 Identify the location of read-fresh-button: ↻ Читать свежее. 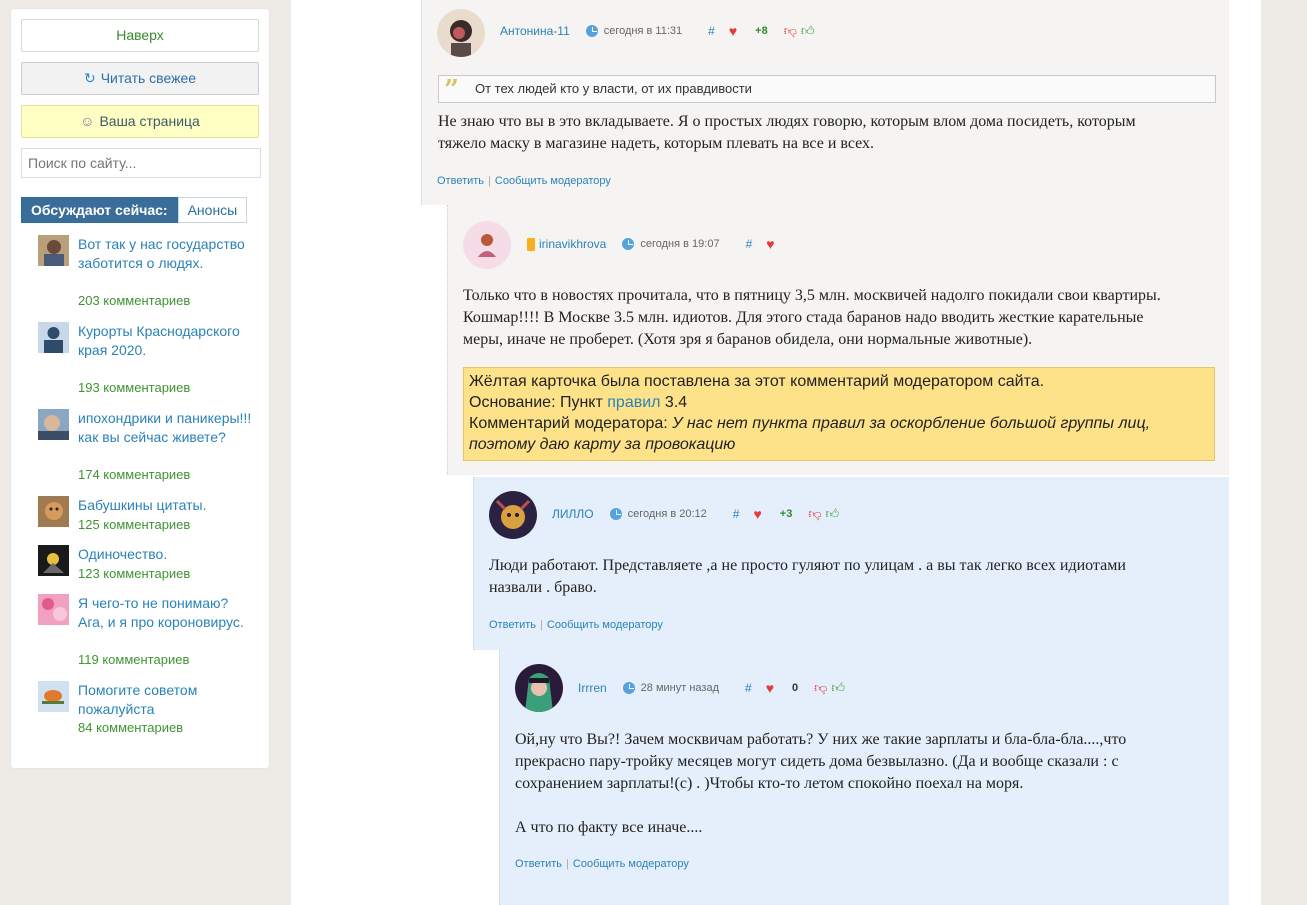
(140, 78).